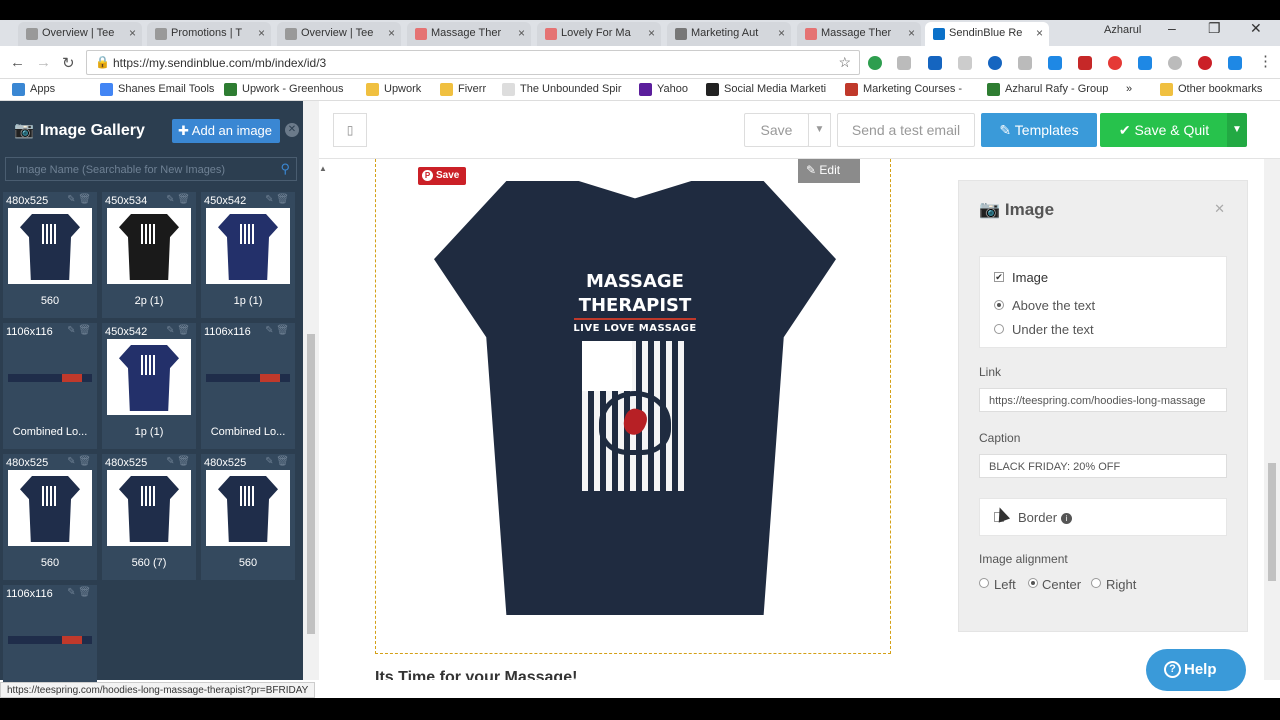  I want to click on reload-icon: ↻, so click(68, 63).